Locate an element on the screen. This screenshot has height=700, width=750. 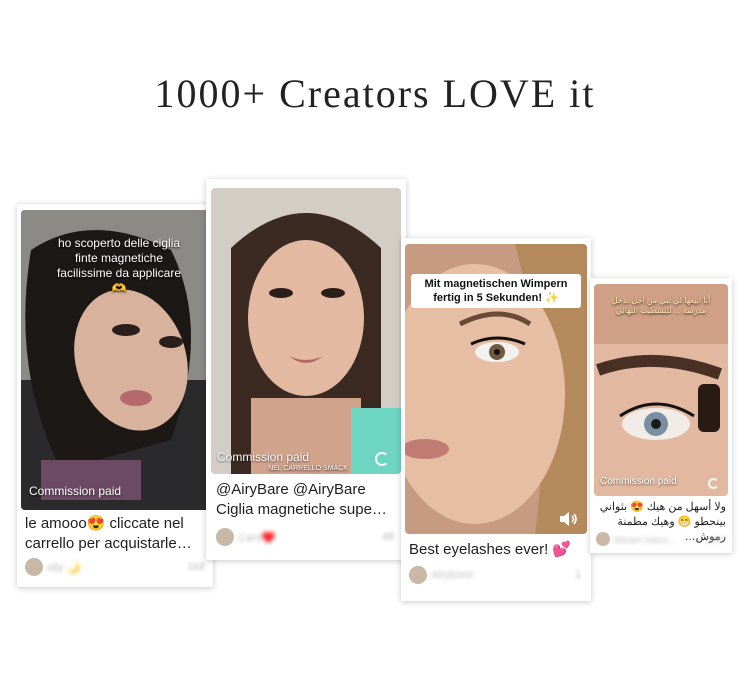
video-thumbnail: Commission paid NEL CARRELLO SMACK is located at coordinates (306, 331).